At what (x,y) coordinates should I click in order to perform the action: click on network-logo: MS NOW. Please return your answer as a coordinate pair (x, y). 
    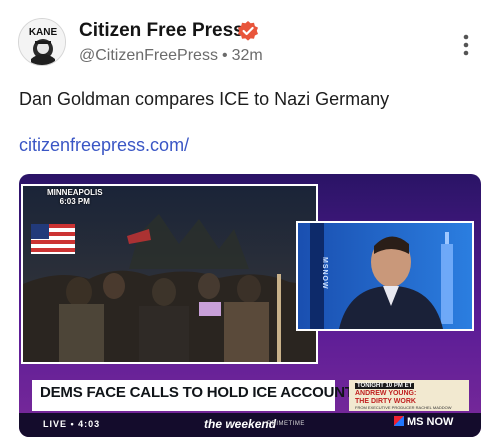
    Looking at the image, I should click on (423, 422).